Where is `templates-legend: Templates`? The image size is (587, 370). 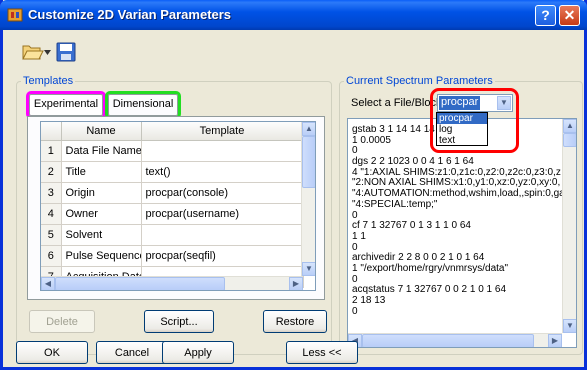 templates-legend: Templates is located at coordinates (48, 81).